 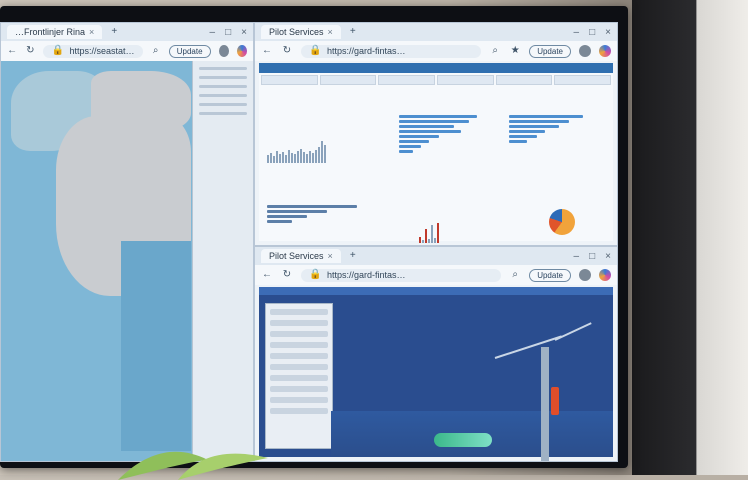 I want to click on beacon-marker, so click(x=555, y=401).